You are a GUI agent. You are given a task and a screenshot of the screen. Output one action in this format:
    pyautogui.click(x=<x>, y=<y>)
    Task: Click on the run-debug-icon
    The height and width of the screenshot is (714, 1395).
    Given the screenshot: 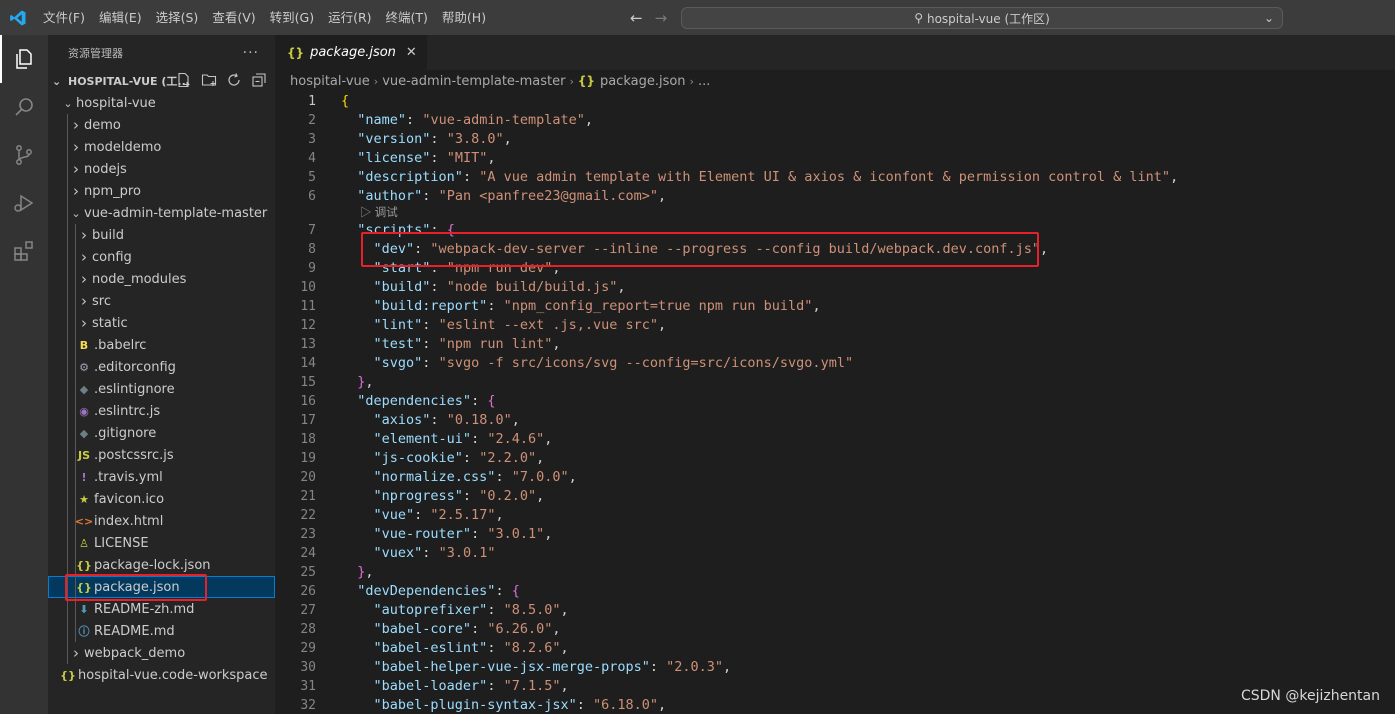 What is the action you would take?
    pyautogui.click(x=24, y=203)
    